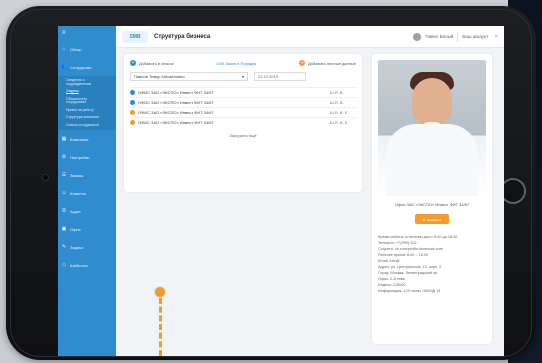  I want to click on add-button: + Добавить в список, so click(151, 63).